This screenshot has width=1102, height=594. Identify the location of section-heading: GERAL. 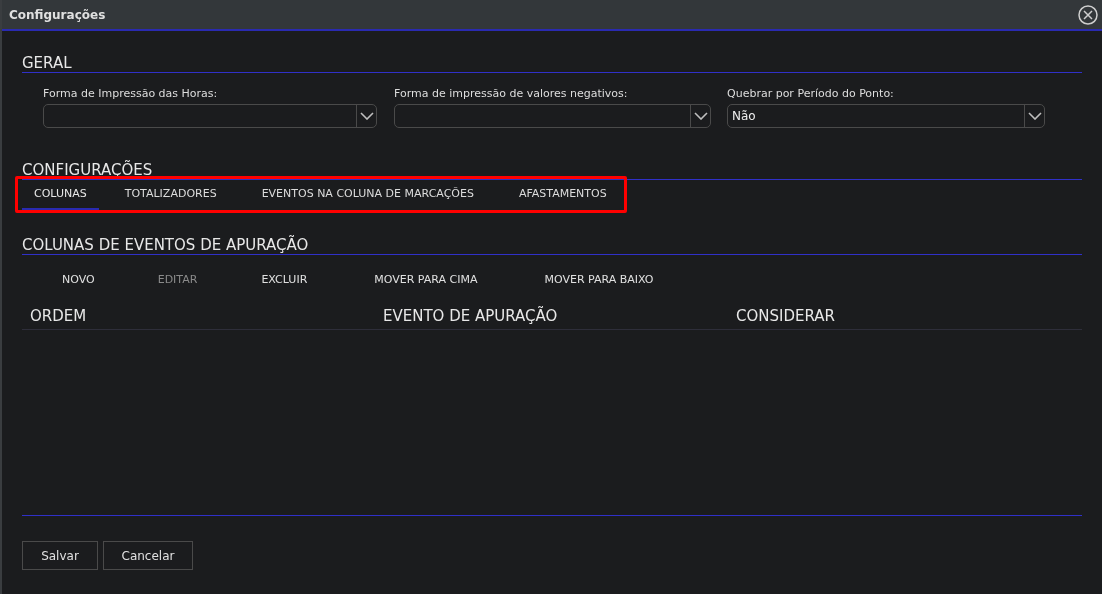
(47, 63).